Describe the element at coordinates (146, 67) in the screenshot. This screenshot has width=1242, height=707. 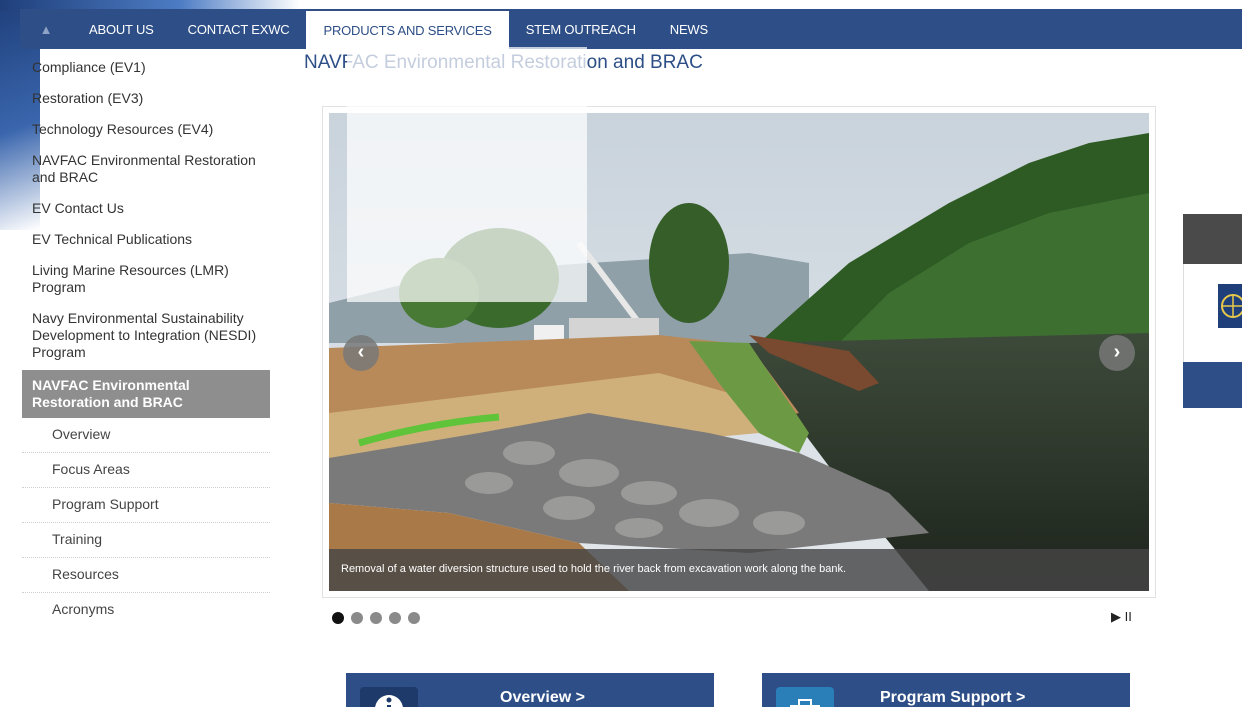
I see `sidebar-item-compliance: Compliance (EV1)` at that location.